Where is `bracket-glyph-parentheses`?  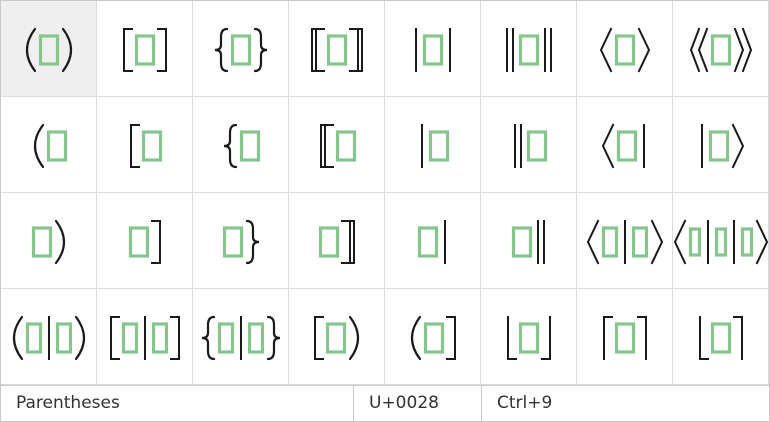 bracket-glyph-parentheses is located at coordinates (49, 50).